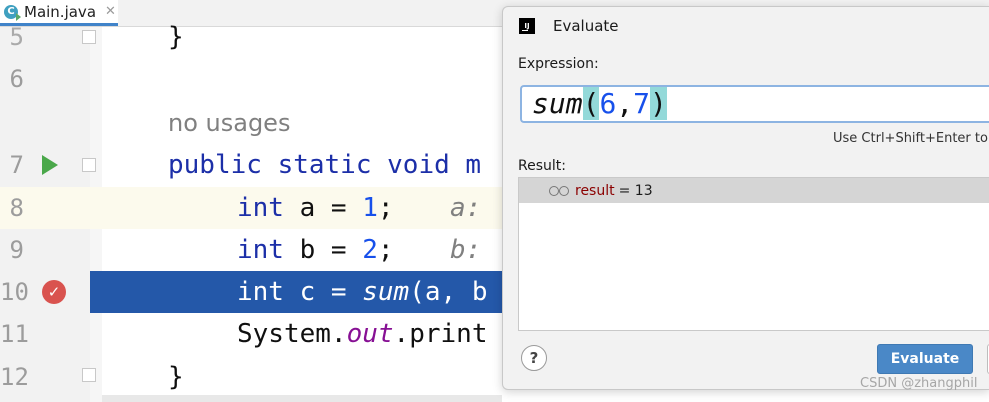  What do you see at coordinates (559, 190) in the screenshot?
I see `watch-glasses-icon` at bounding box center [559, 190].